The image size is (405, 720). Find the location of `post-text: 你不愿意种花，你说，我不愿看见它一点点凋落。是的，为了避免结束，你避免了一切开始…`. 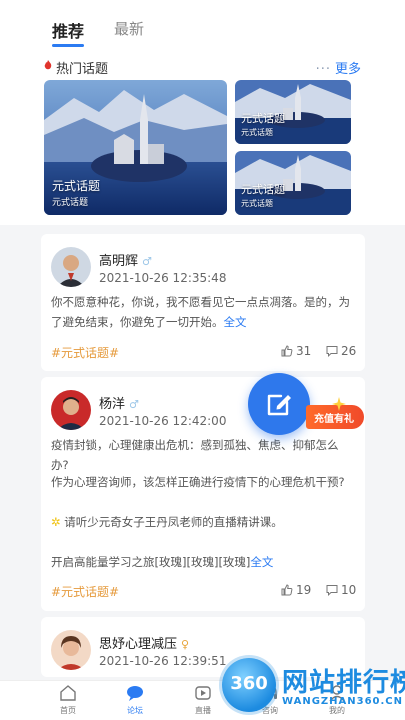

post-text: 你不愿意种花，你说，我不愿看见它一点点凋落。是的，为了避免结束，你避免了一切开始… is located at coordinates (200, 312).